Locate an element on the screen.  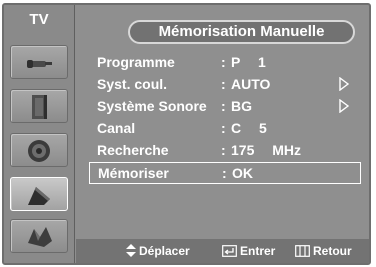
sidebar-item-channel is located at coordinates (39, 194).